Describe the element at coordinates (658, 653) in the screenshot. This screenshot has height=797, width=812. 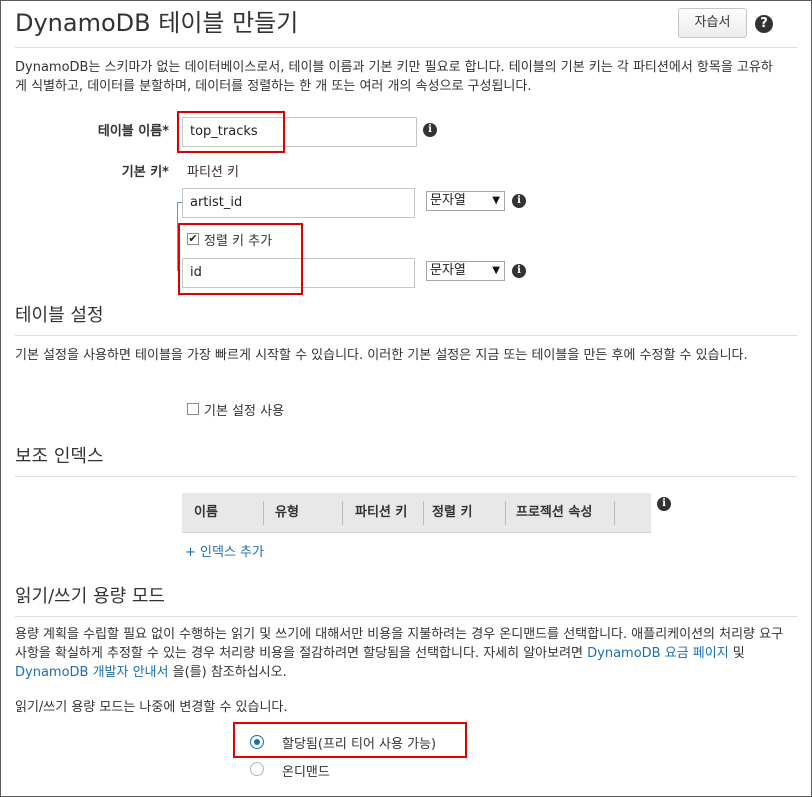
I see `pricing-page-link: DynamoDB 요금 페이지` at that location.